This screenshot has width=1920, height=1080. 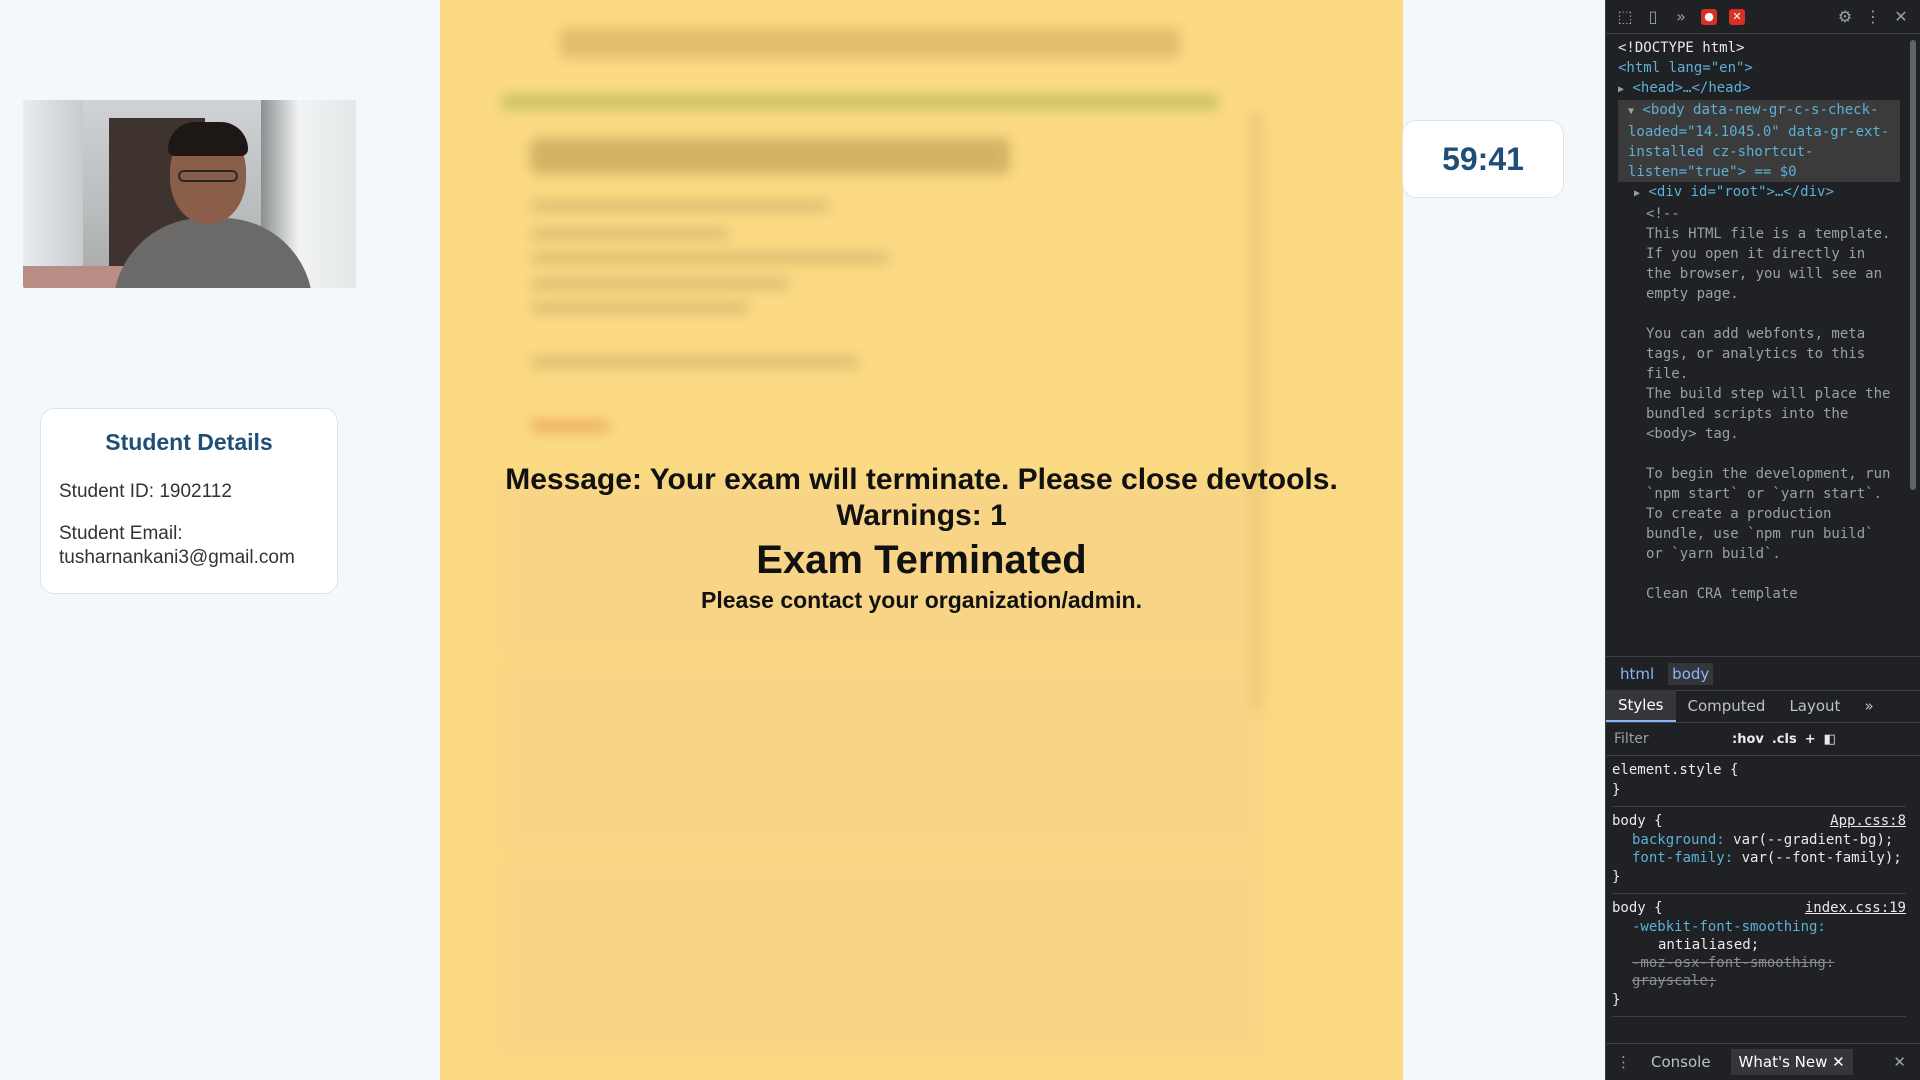 I want to click on breadcrumb-body: body, so click(x=1691, y=673).